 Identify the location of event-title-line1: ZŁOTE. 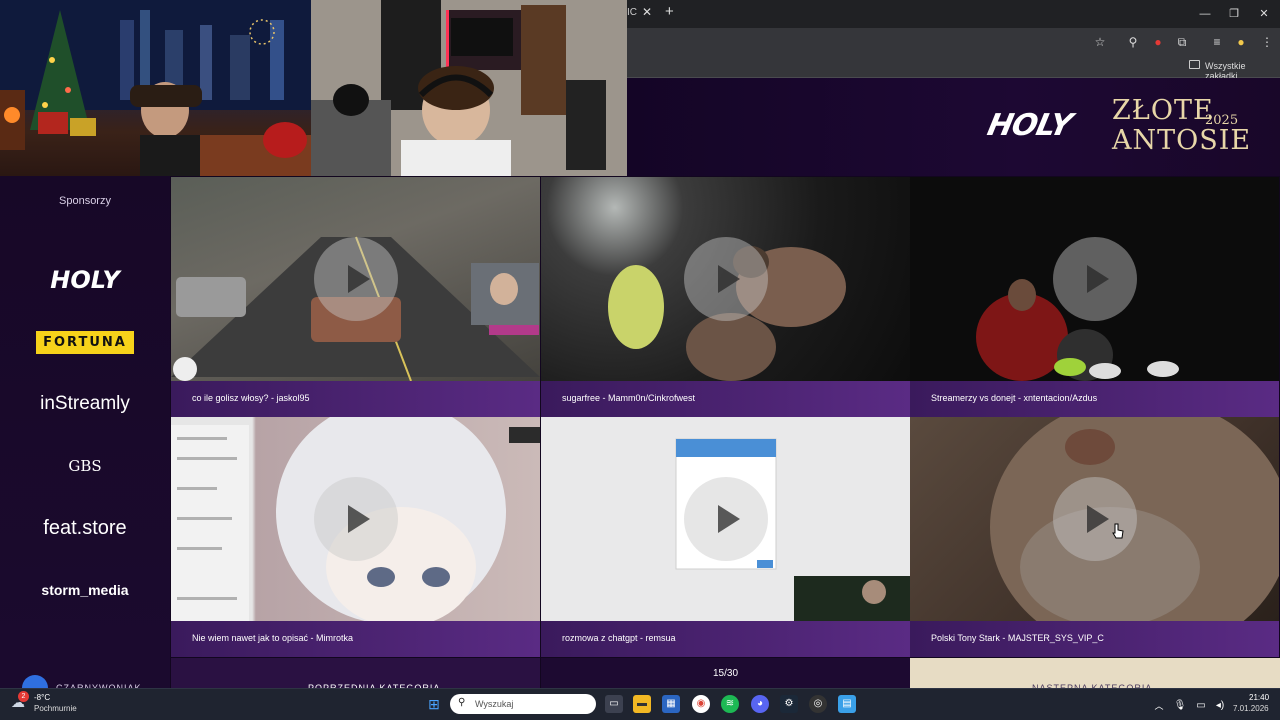
(1163, 110).